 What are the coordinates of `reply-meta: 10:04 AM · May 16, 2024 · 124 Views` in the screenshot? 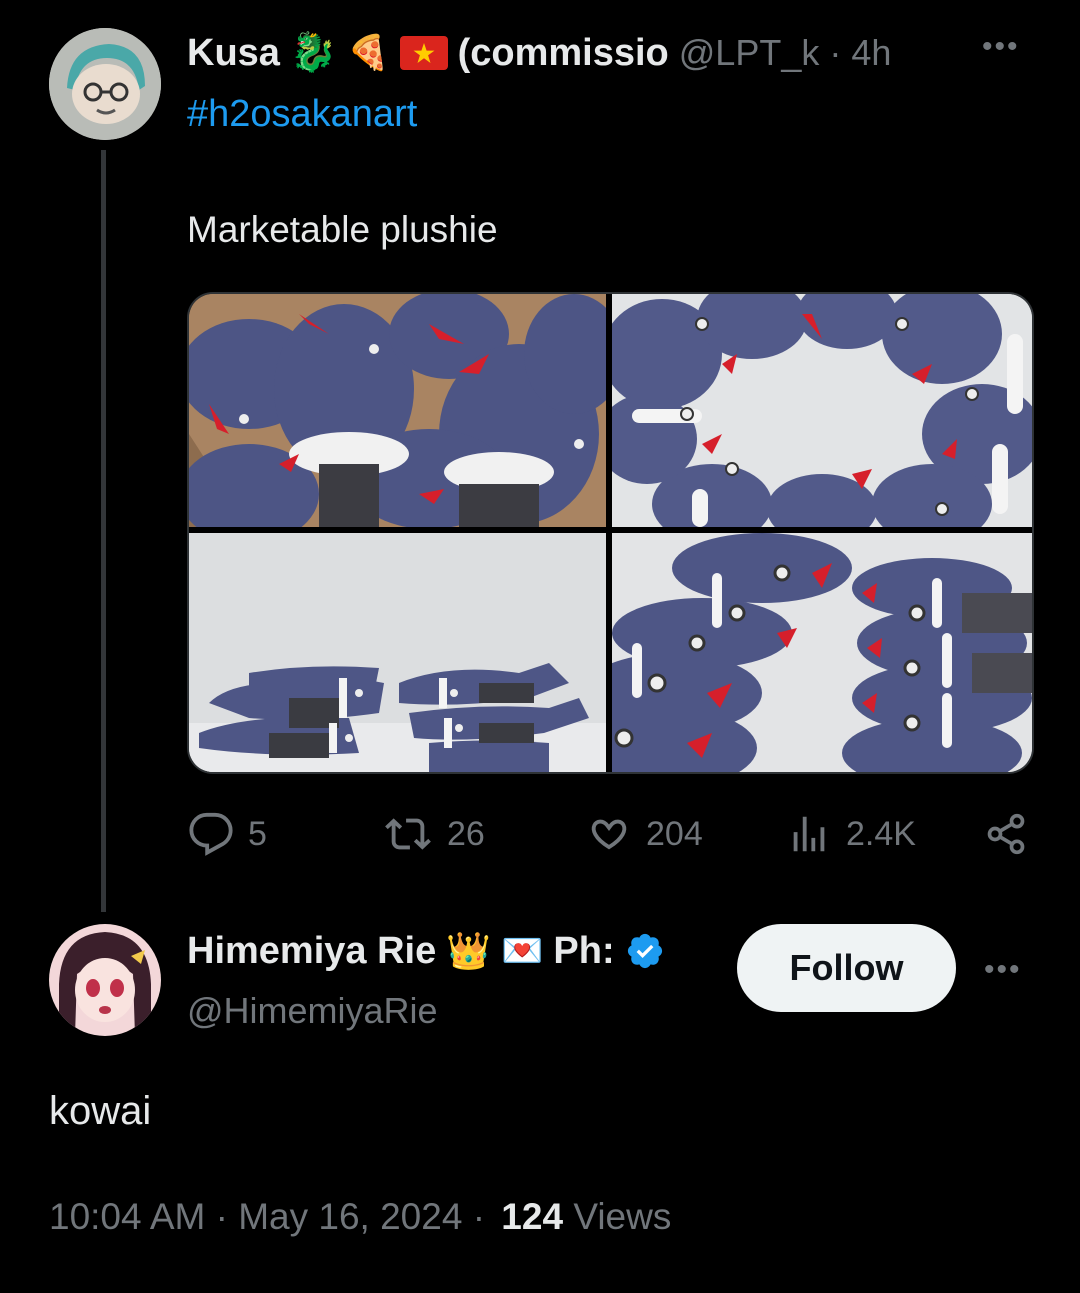 It's located at (360, 1217).